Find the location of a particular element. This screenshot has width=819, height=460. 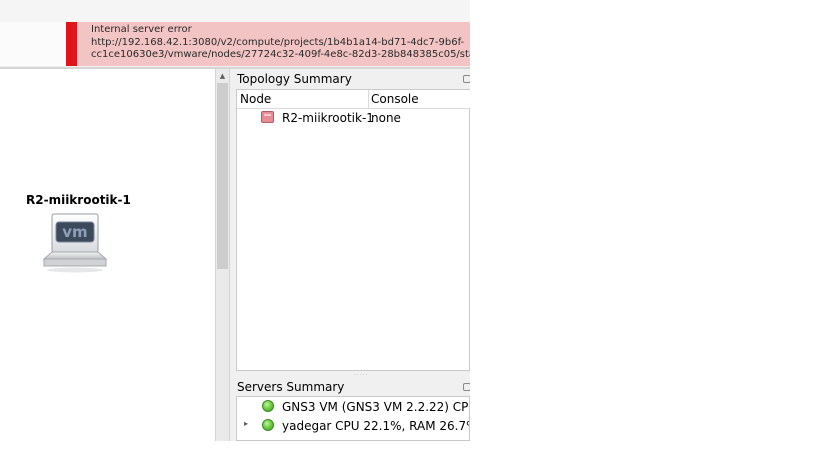

stopped-icon is located at coordinates (267, 117).